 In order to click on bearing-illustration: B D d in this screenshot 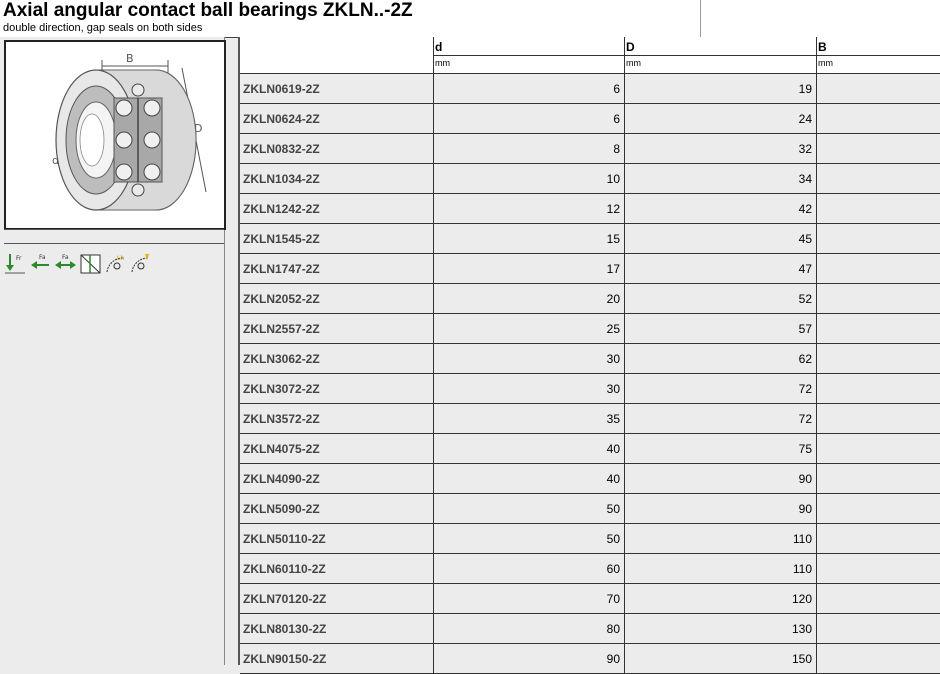, I will do `click(129, 131)`.